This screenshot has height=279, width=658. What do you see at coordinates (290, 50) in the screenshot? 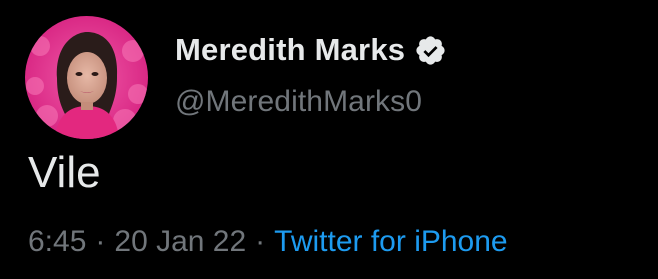
I see `display-name: Meredith Marks` at bounding box center [290, 50].